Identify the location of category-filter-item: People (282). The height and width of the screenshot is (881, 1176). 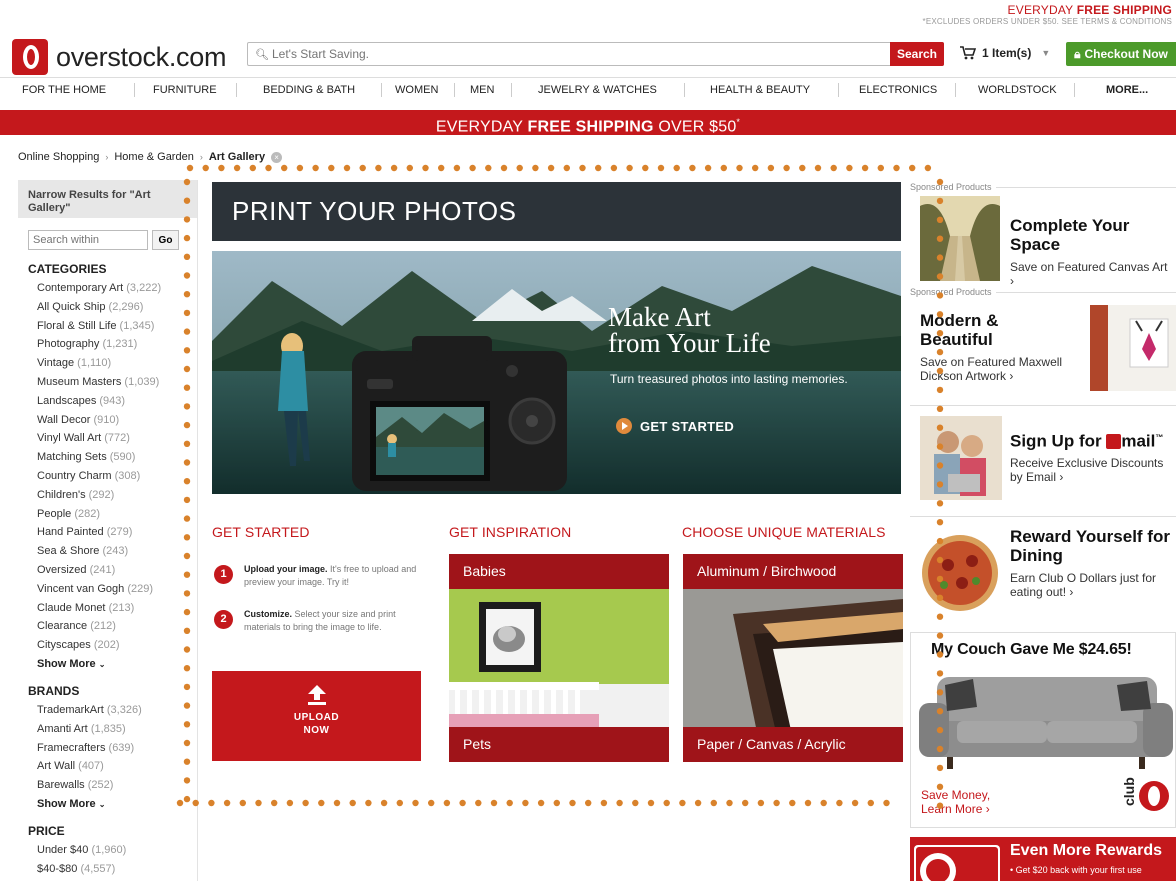
(117, 514).